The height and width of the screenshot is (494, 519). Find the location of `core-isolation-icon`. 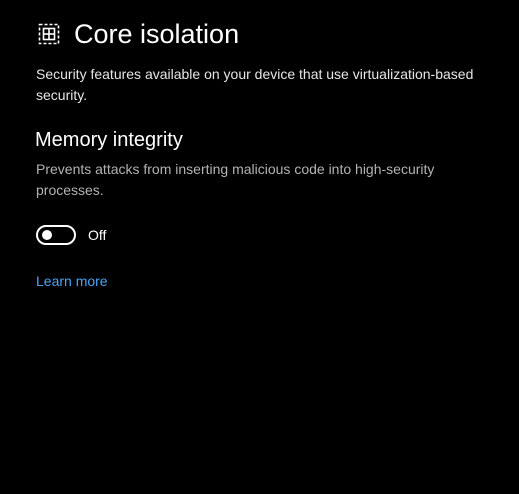

core-isolation-icon is located at coordinates (49, 34).